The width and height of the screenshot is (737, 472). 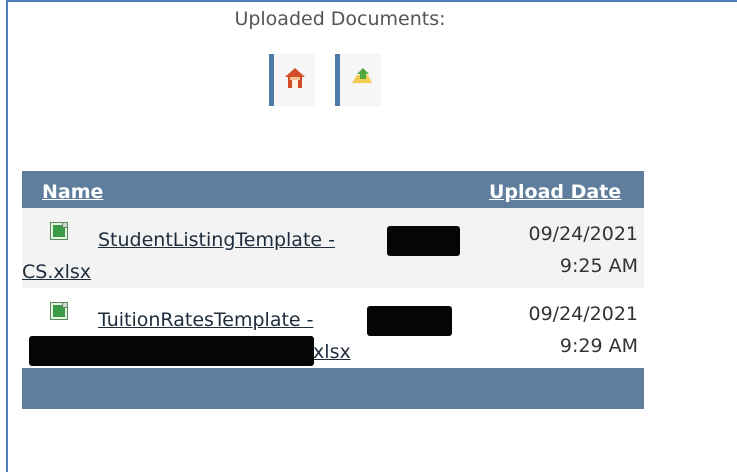 What do you see at coordinates (555, 192) in the screenshot?
I see `upload-date-column-header: Upload Date` at bounding box center [555, 192].